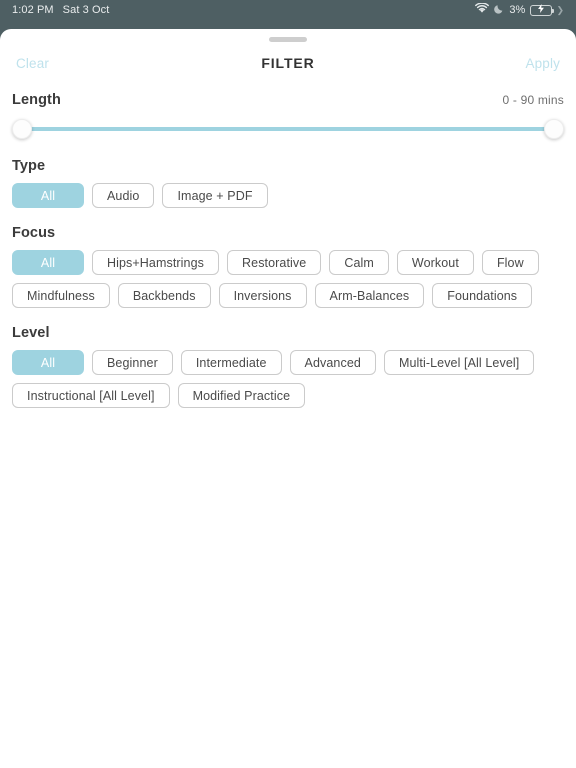 The width and height of the screenshot is (576, 768). What do you see at coordinates (241, 395) in the screenshot?
I see `chip-modified-practice: Modified Practice` at bounding box center [241, 395].